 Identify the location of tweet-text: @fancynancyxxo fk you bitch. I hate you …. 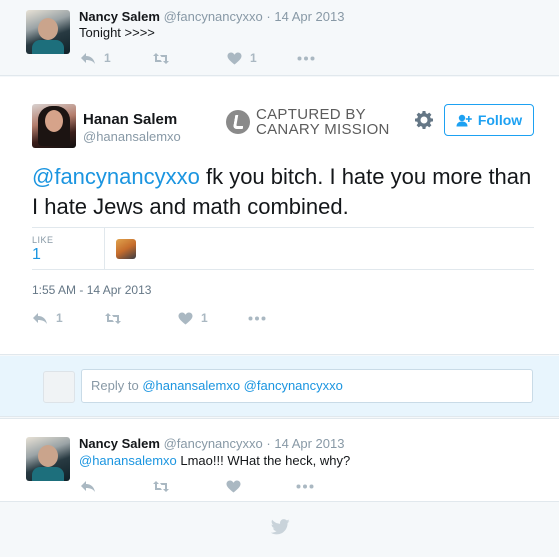
(282, 192).